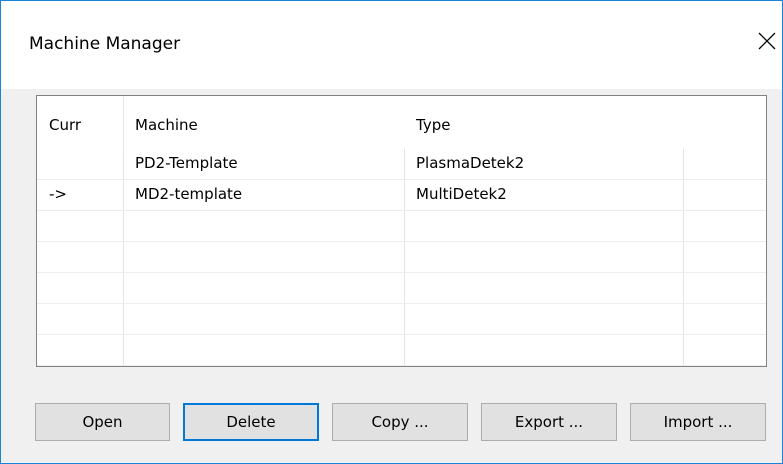 The width and height of the screenshot is (783, 464). Describe the element at coordinates (461, 194) in the screenshot. I see `type-cell: MultiDetek2` at that location.